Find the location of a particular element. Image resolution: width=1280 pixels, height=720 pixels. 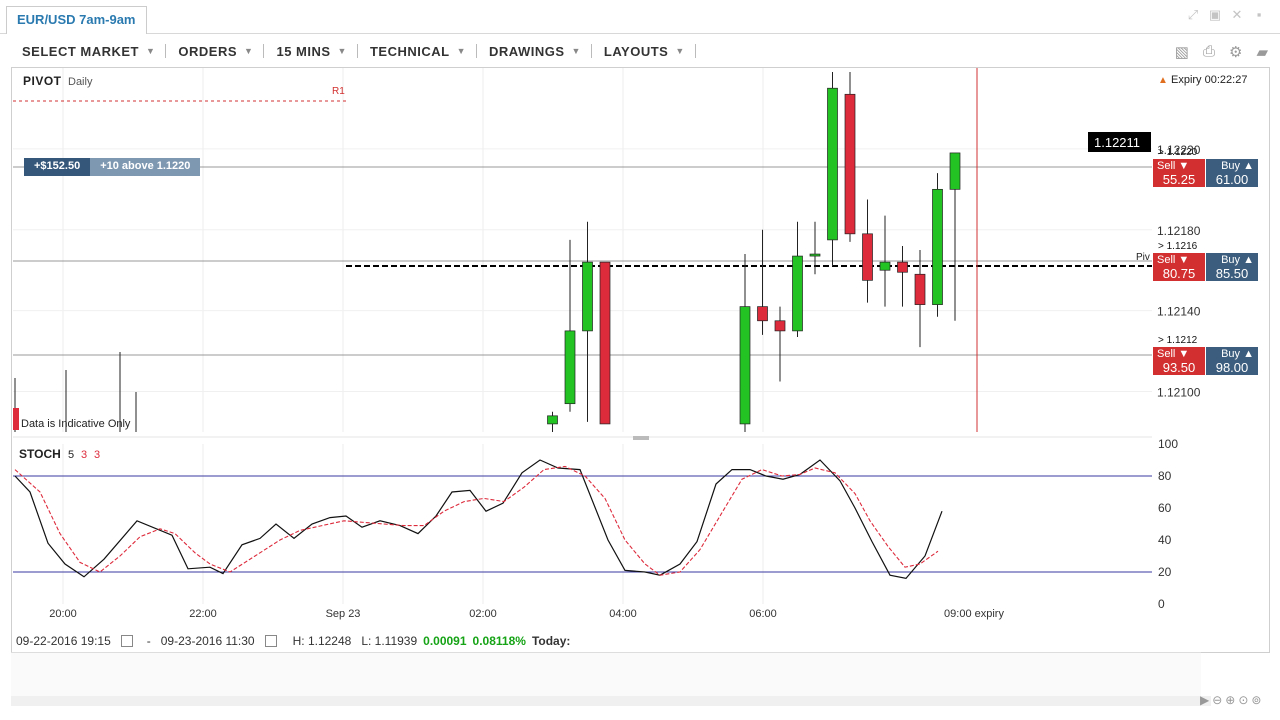

sell-price: 80.75 is located at coordinates (1179, 273).